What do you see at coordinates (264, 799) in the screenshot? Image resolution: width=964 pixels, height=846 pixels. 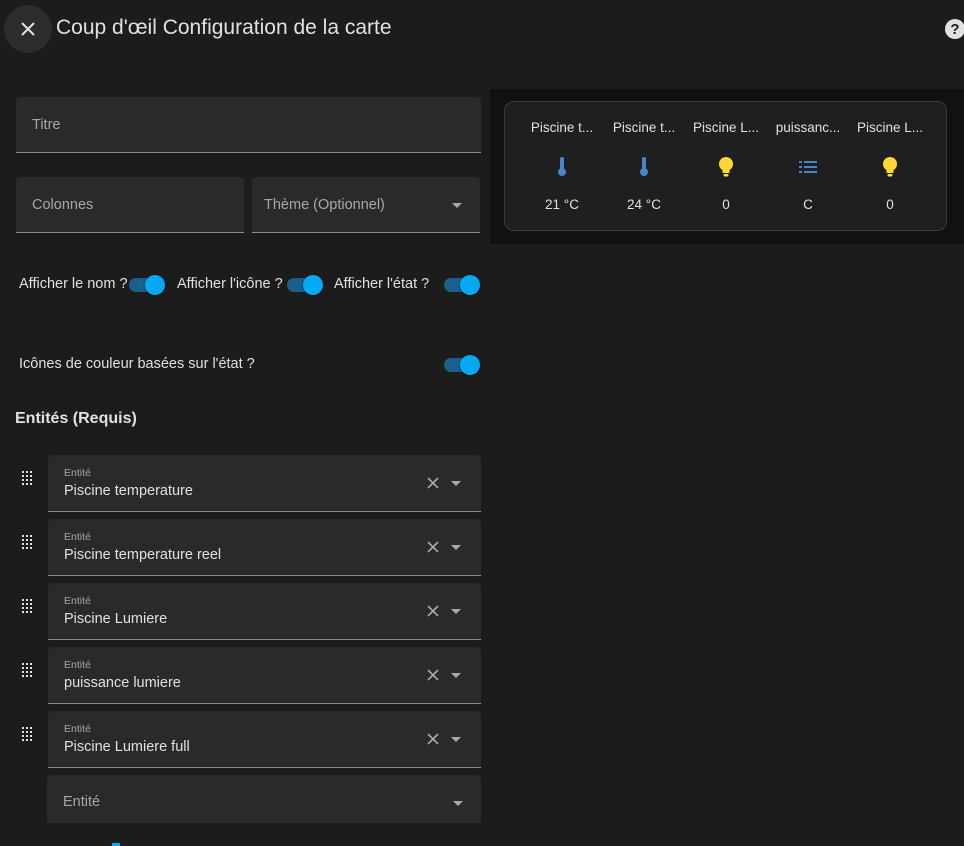 I see `add-entity-picker: Entité` at bounding box center [264, 799].